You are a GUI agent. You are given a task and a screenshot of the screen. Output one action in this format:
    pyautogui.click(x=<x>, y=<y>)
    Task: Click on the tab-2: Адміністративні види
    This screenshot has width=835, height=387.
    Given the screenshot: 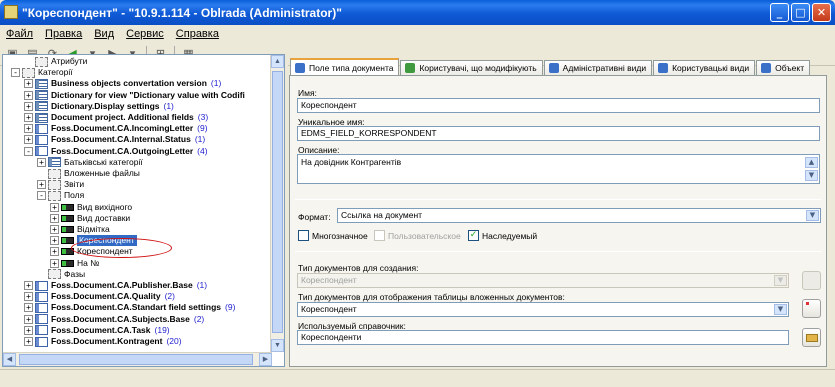 What is the action you would take?
    pyautogui.click(x=598, y=67)
    